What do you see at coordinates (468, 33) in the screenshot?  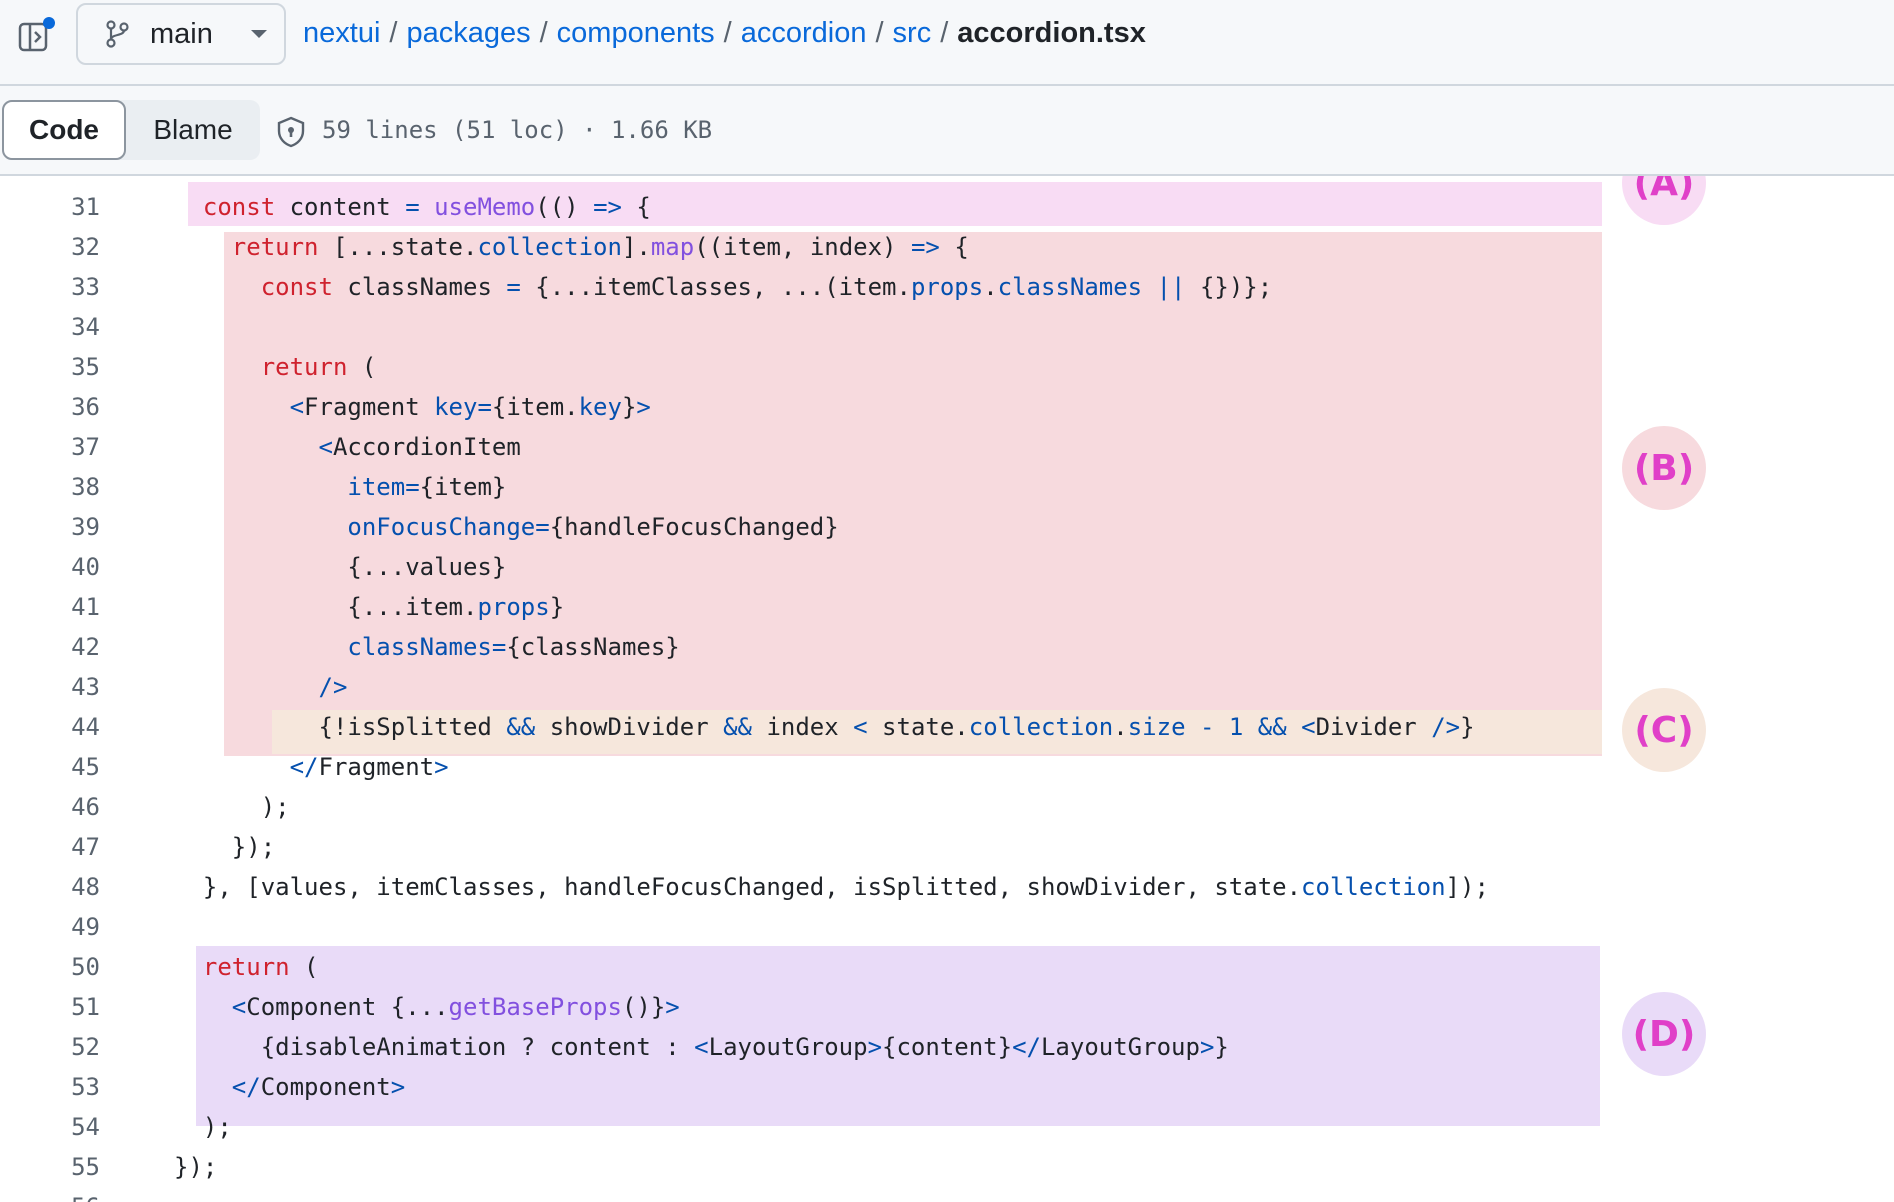 I see `breadcrumb-link-packages: packages` at bounding box center [468, 33].